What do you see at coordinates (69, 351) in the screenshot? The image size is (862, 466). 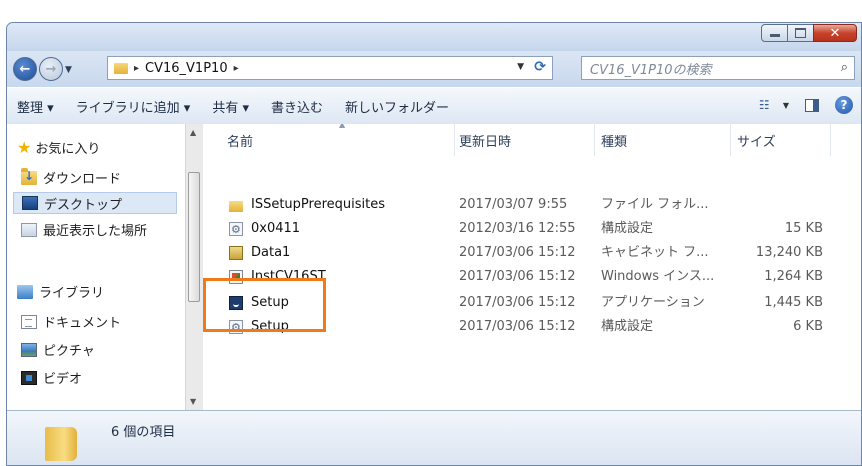 I see `sidebar-item-label: ピクチャ` at bounding box center [69, 351].